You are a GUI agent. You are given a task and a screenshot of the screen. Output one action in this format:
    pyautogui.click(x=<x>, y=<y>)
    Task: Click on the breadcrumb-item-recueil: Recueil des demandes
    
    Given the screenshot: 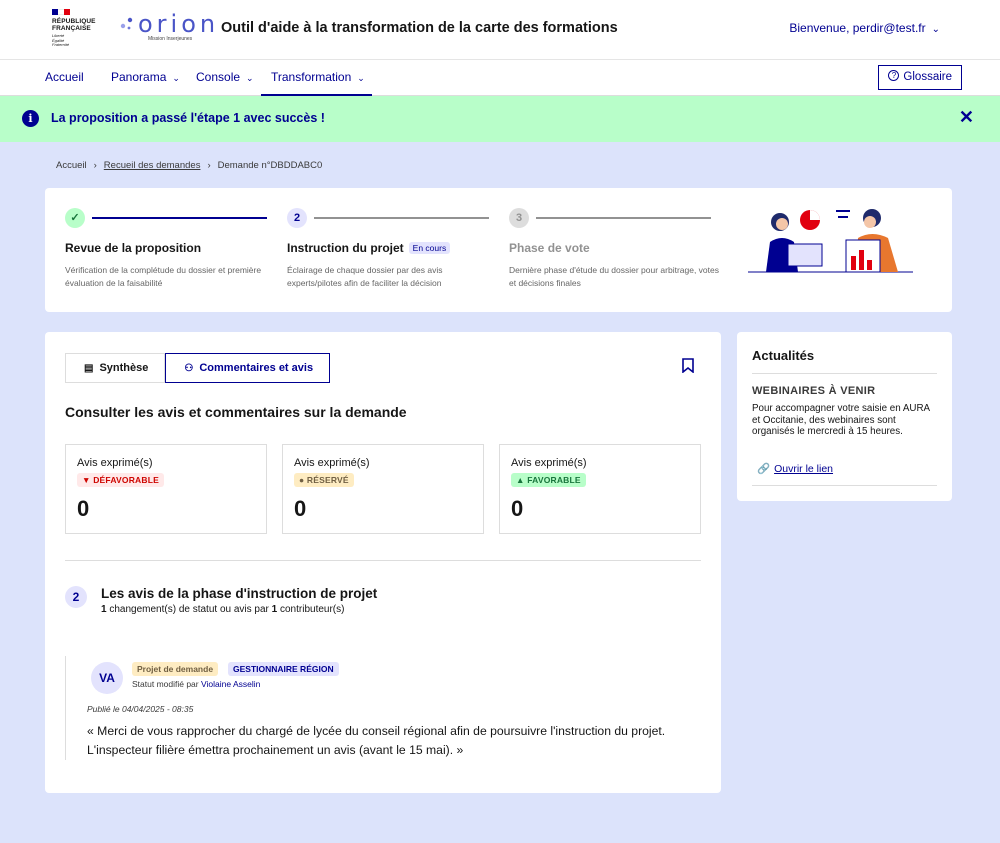 What is the action you would take?
    pyautogui.click(x=152, y=165)
    